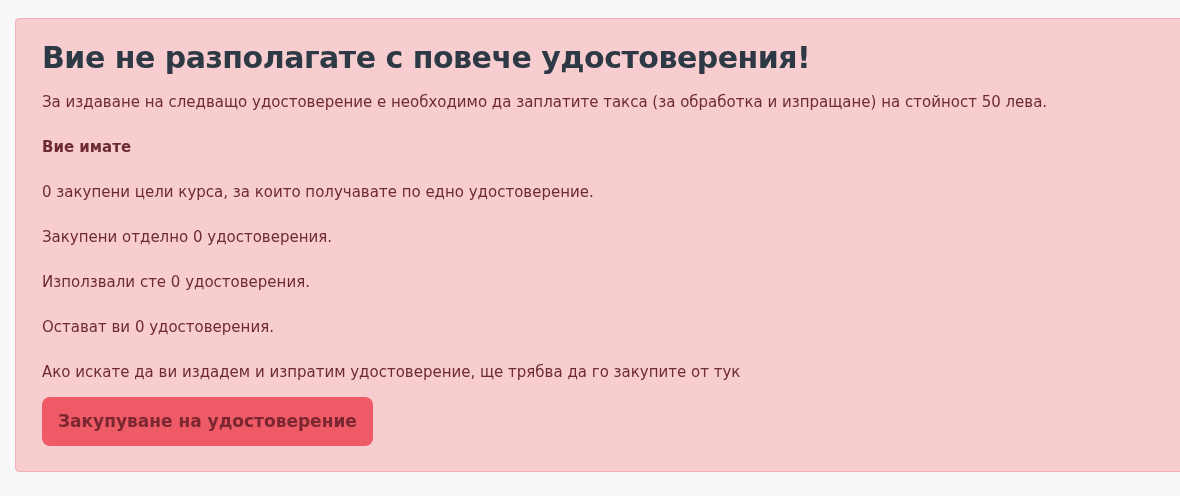  What do you see at coordinates (188, 237) in the screenshot?
I see `info-text: Закупени отделно 0 удостоверения.` at bounding box center [188, 237].